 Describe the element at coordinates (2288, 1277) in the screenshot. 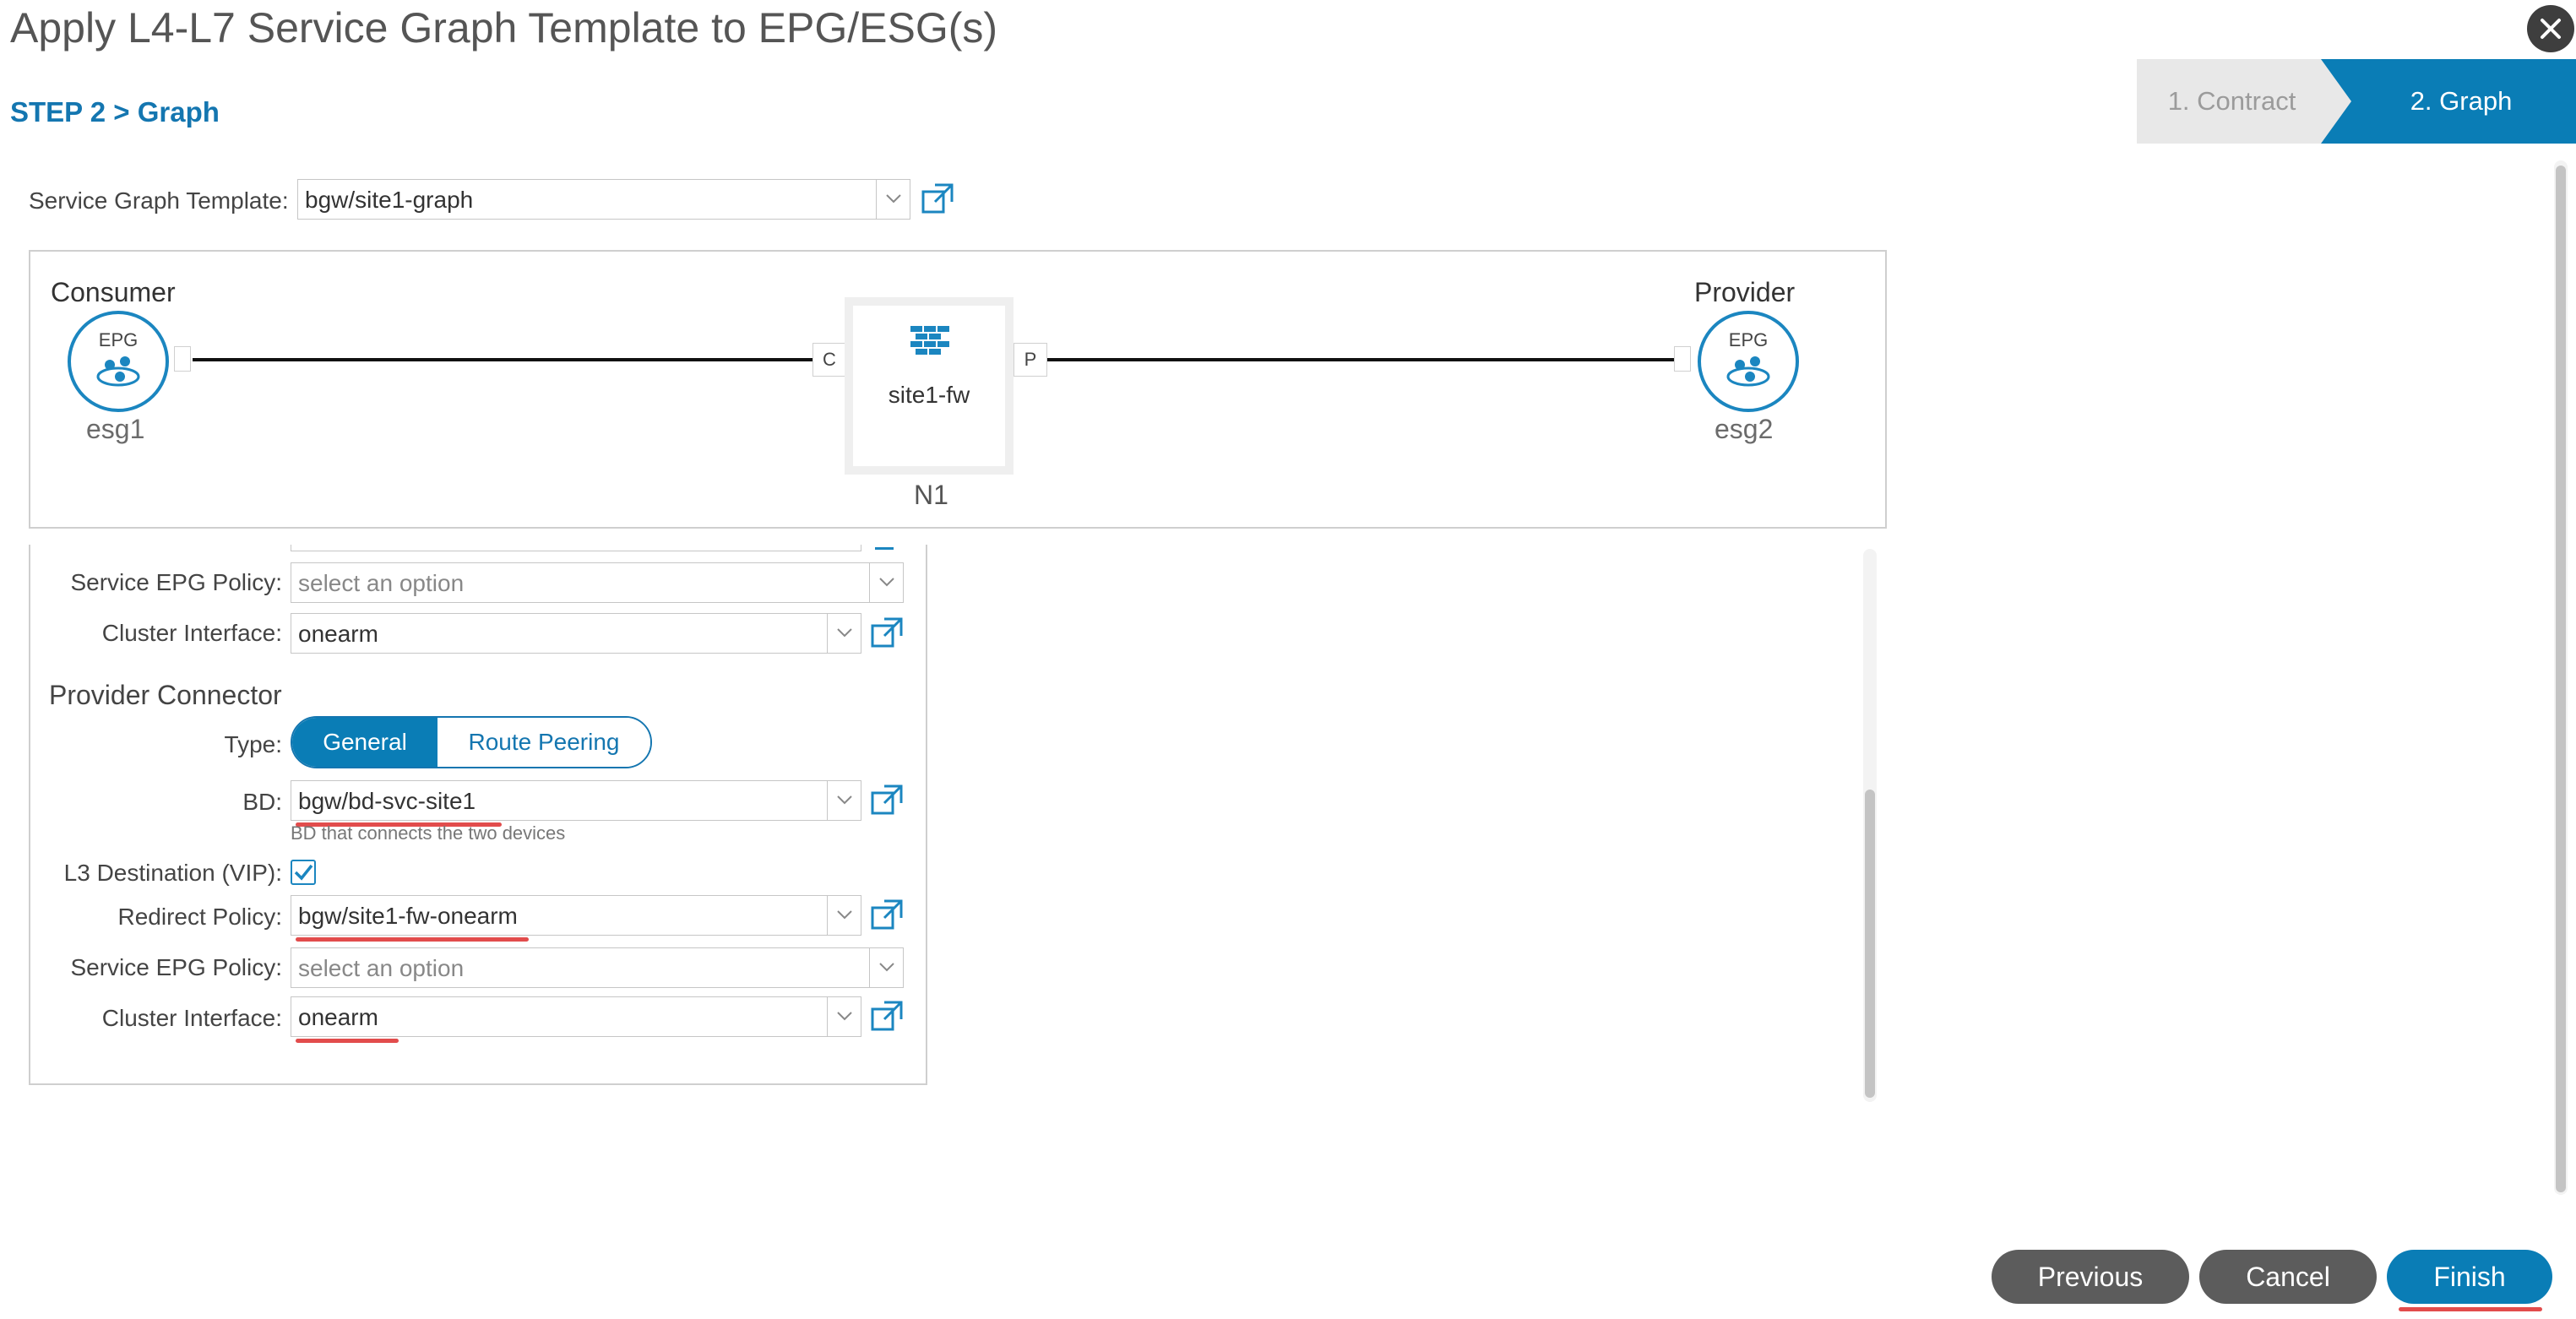

I see `cancel-button: Cancel` at that location.